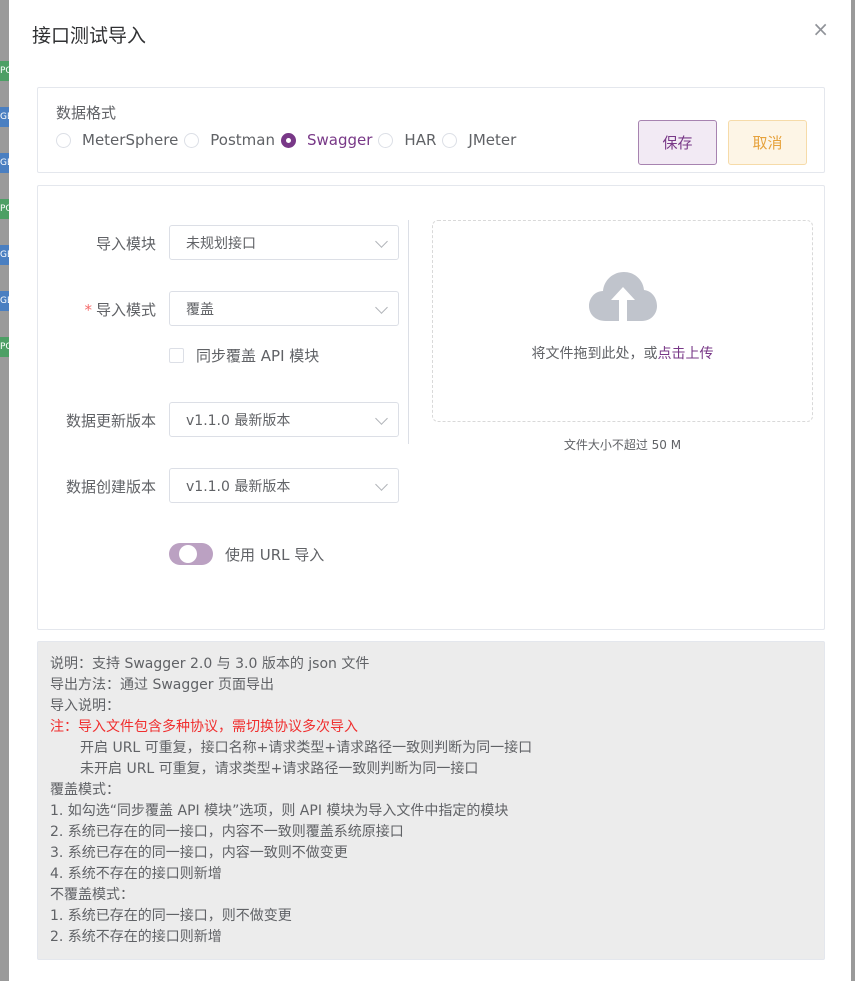 The width and height of the screenshot is (855, 981). What do you see at coordinates (227, 832) in the screenshot?
I see `note-line: 2. 系统已存在的同一接口，内容不一致则覆盖系统原接口` at bounding box center [227, 832].